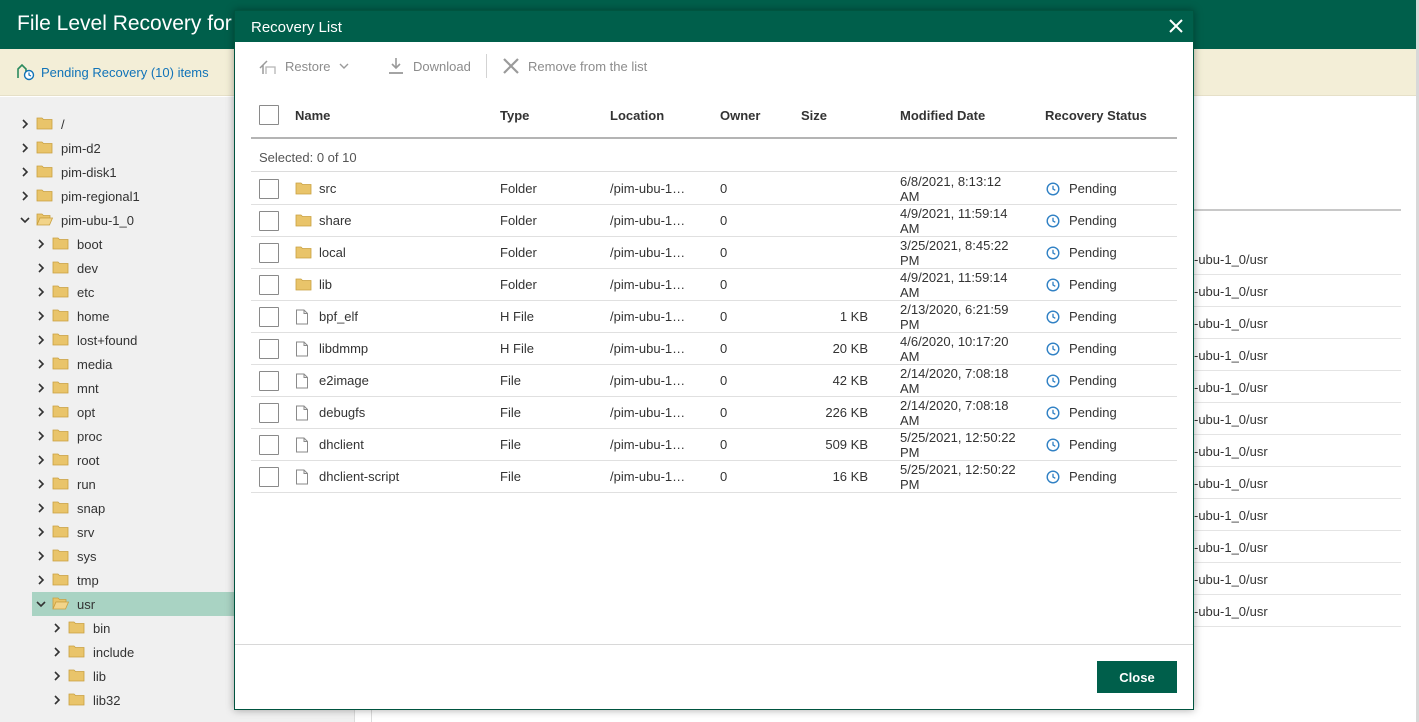 The image size is (1419, 722). What do you see at coordinates (68, 244) in the screenshot?
I see `tree-node: boot` at bounding box center [68, 244].